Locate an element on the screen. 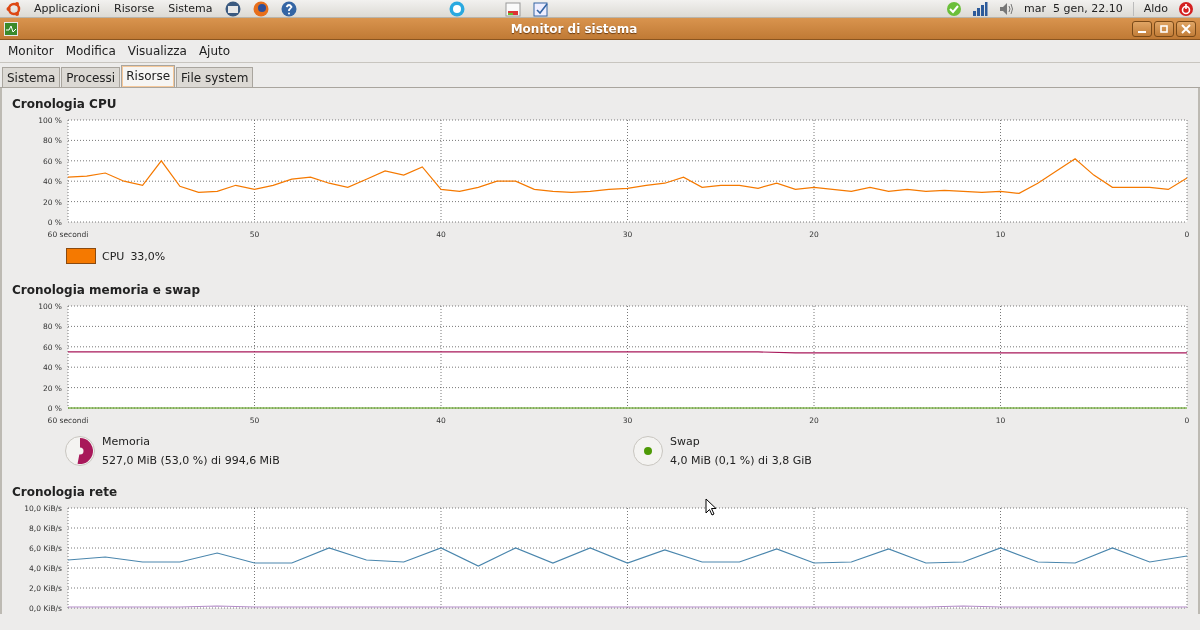 The height and width of the screenshot is (630, 1200). panel-menu: Risorse is located at coordinates (134, 8).